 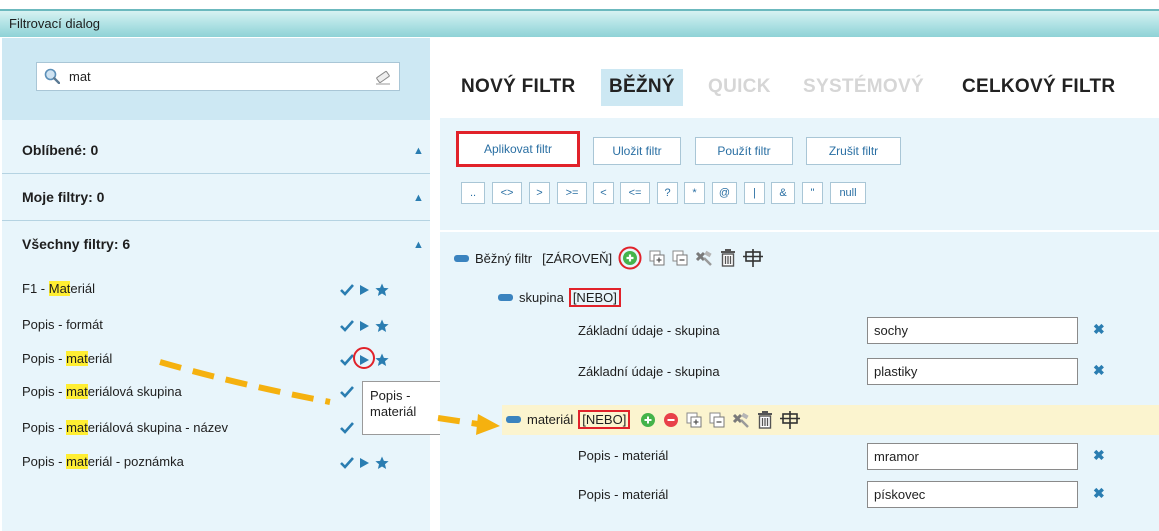 What do you see at coordinates (667, 193) in the screenshot?
I see `operator-question-button: ?` at bounding box center [667, 193].